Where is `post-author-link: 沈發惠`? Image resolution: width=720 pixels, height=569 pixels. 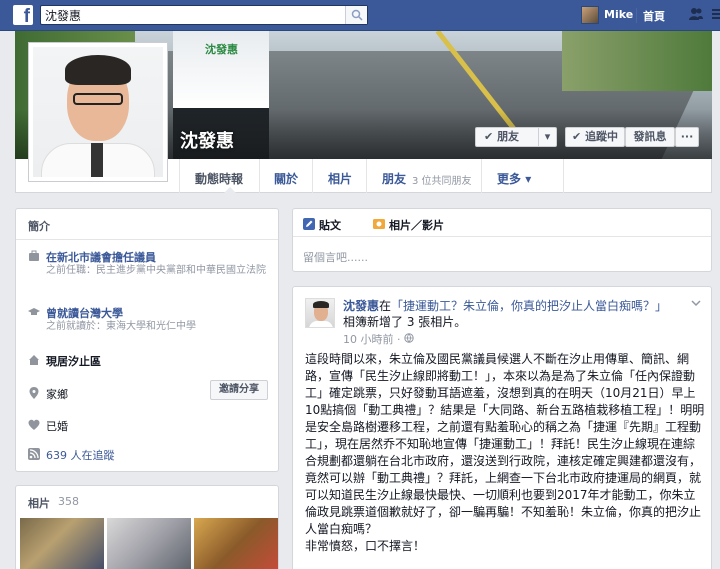 post-author-link: 沈發惠 is located at coordinates (361, 306).